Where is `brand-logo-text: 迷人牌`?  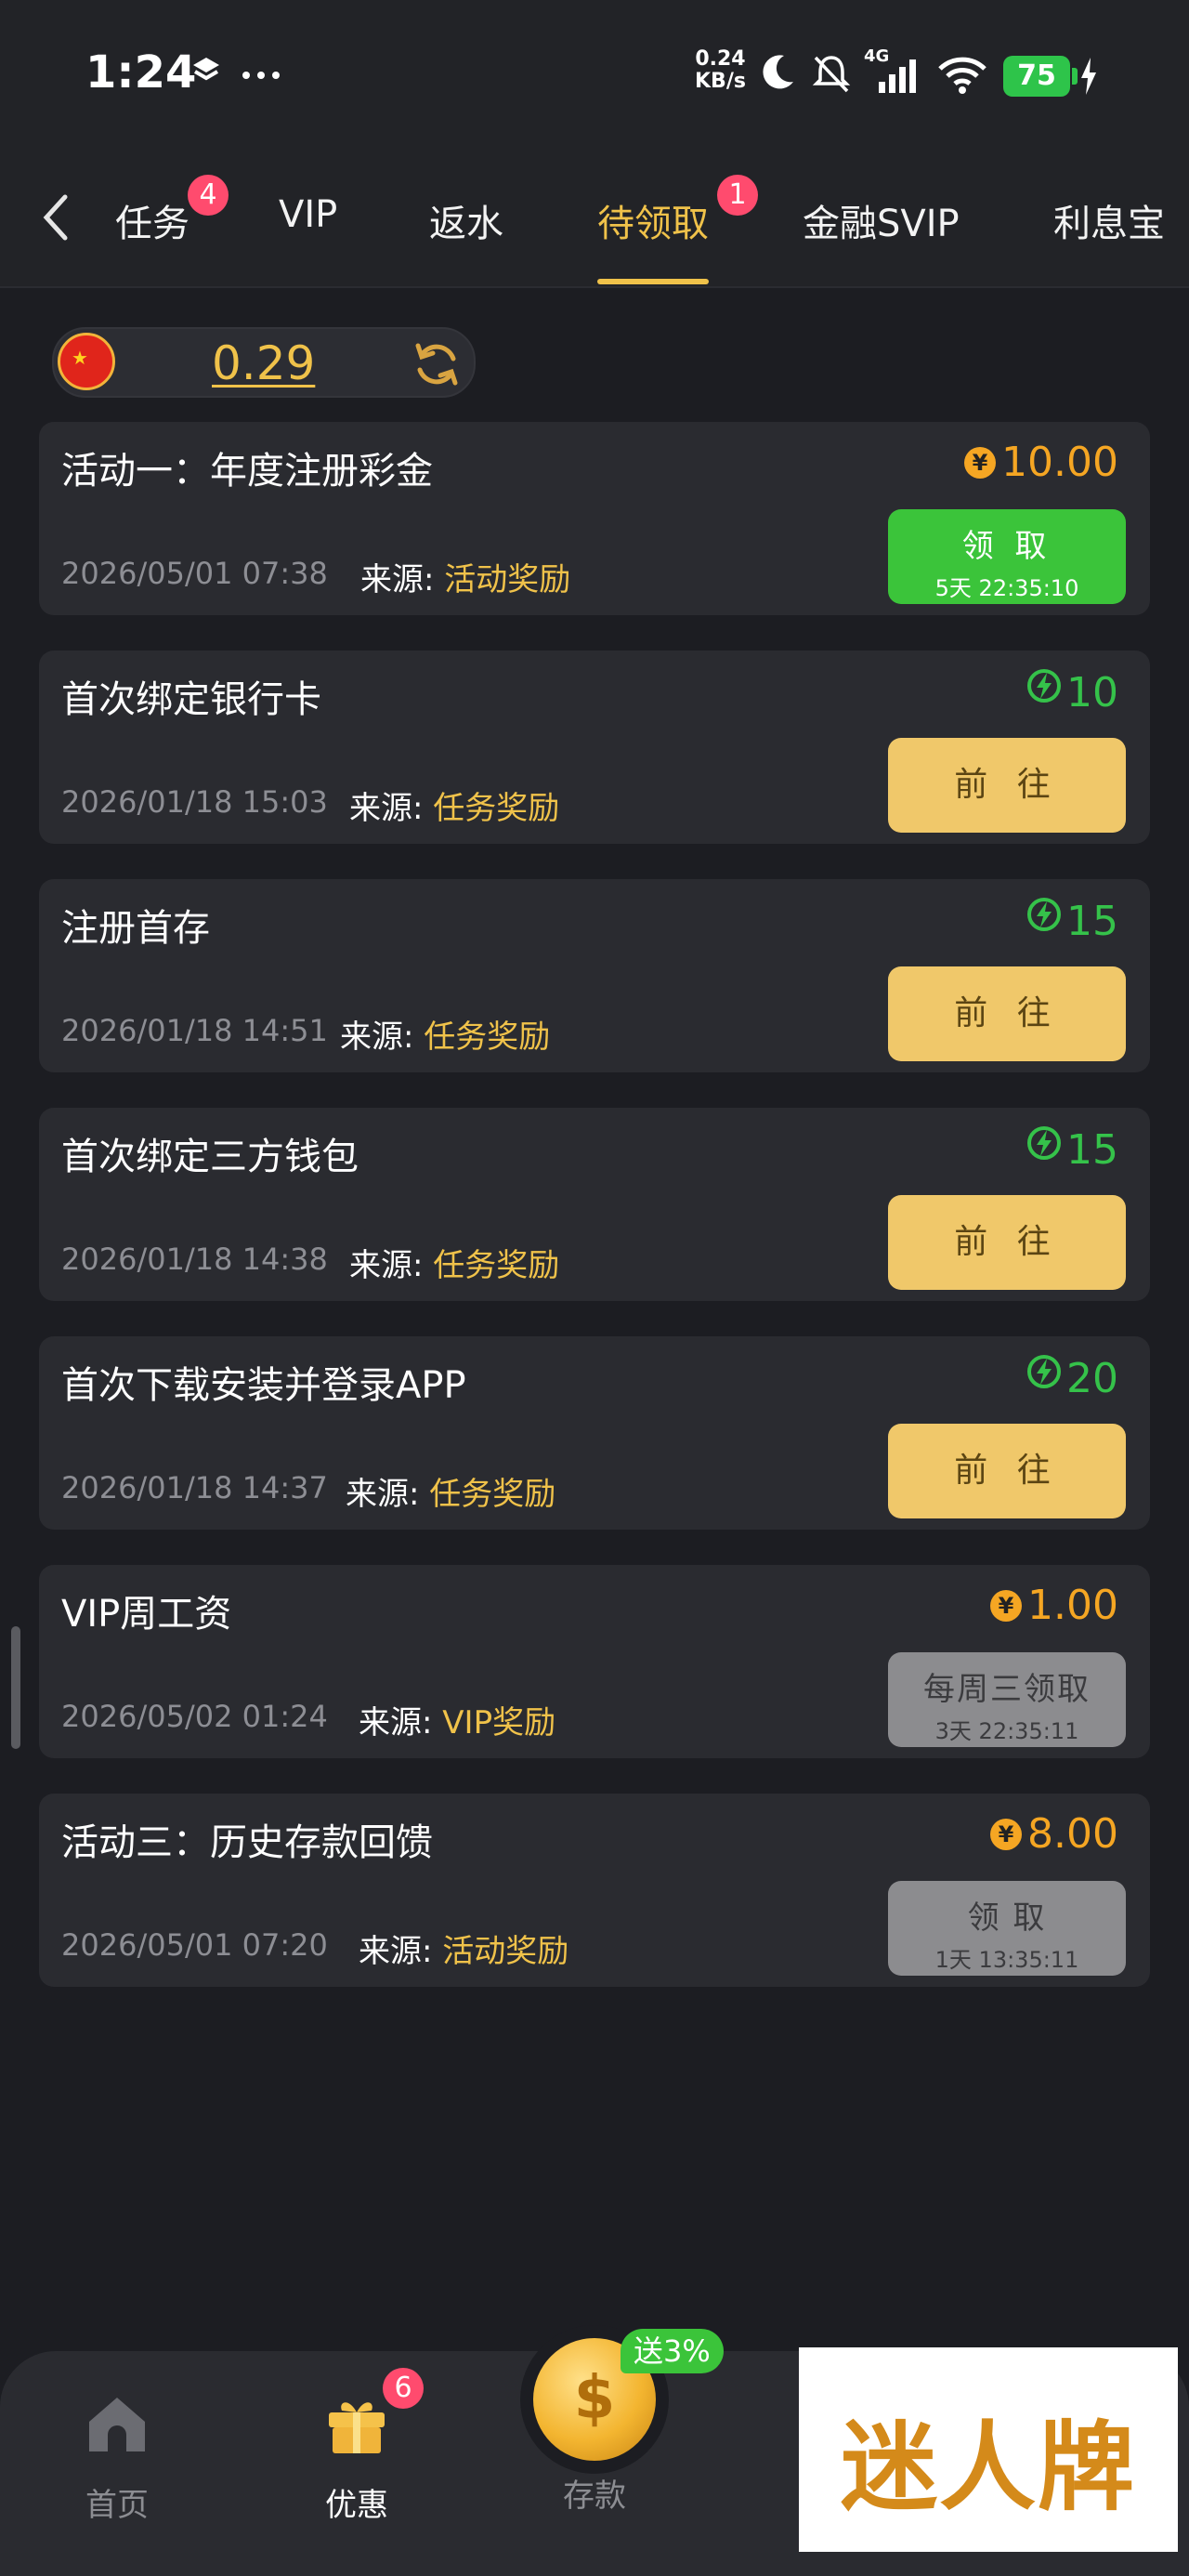 brand-logo-text: 迷人牌 is located at coordinates (988, 2467).